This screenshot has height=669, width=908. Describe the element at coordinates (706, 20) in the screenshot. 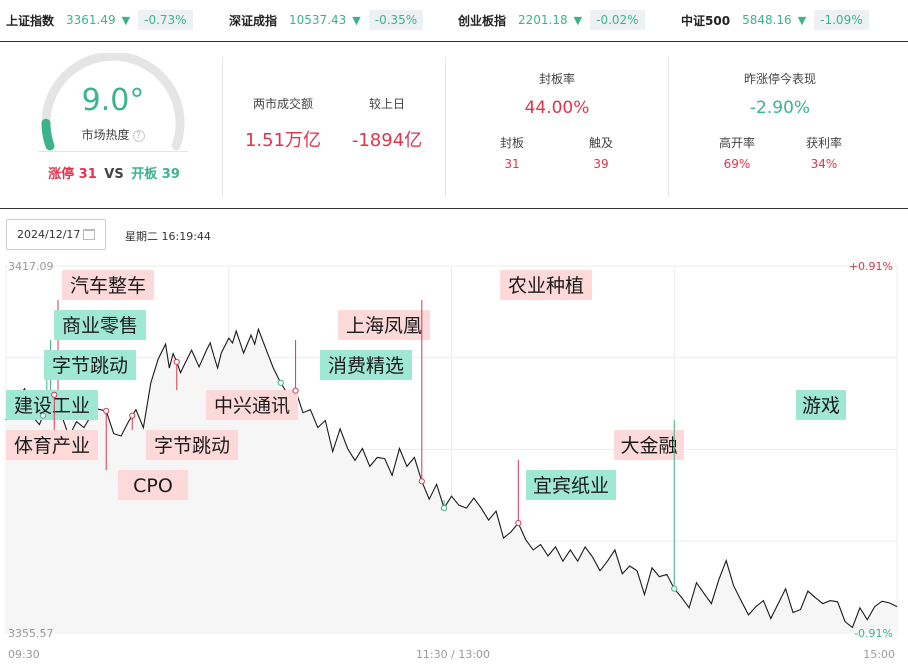

I see `index-name: 中证500` at that location.